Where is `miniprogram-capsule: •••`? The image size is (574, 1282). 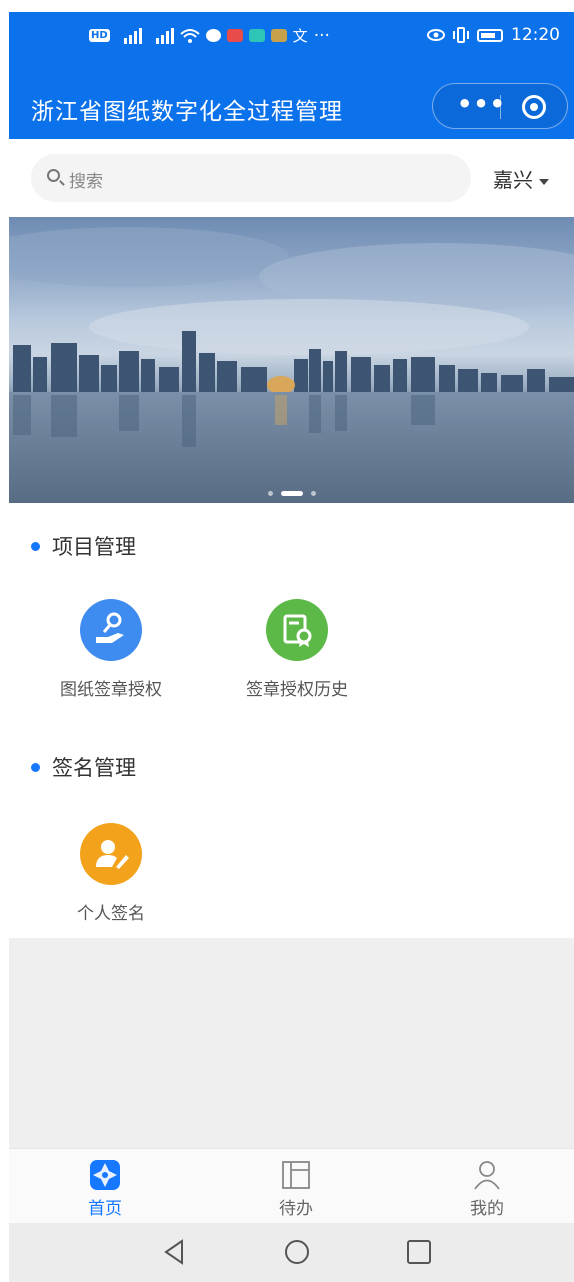 miniprogram-capsule: ••• is located at coordinates (500, 106).